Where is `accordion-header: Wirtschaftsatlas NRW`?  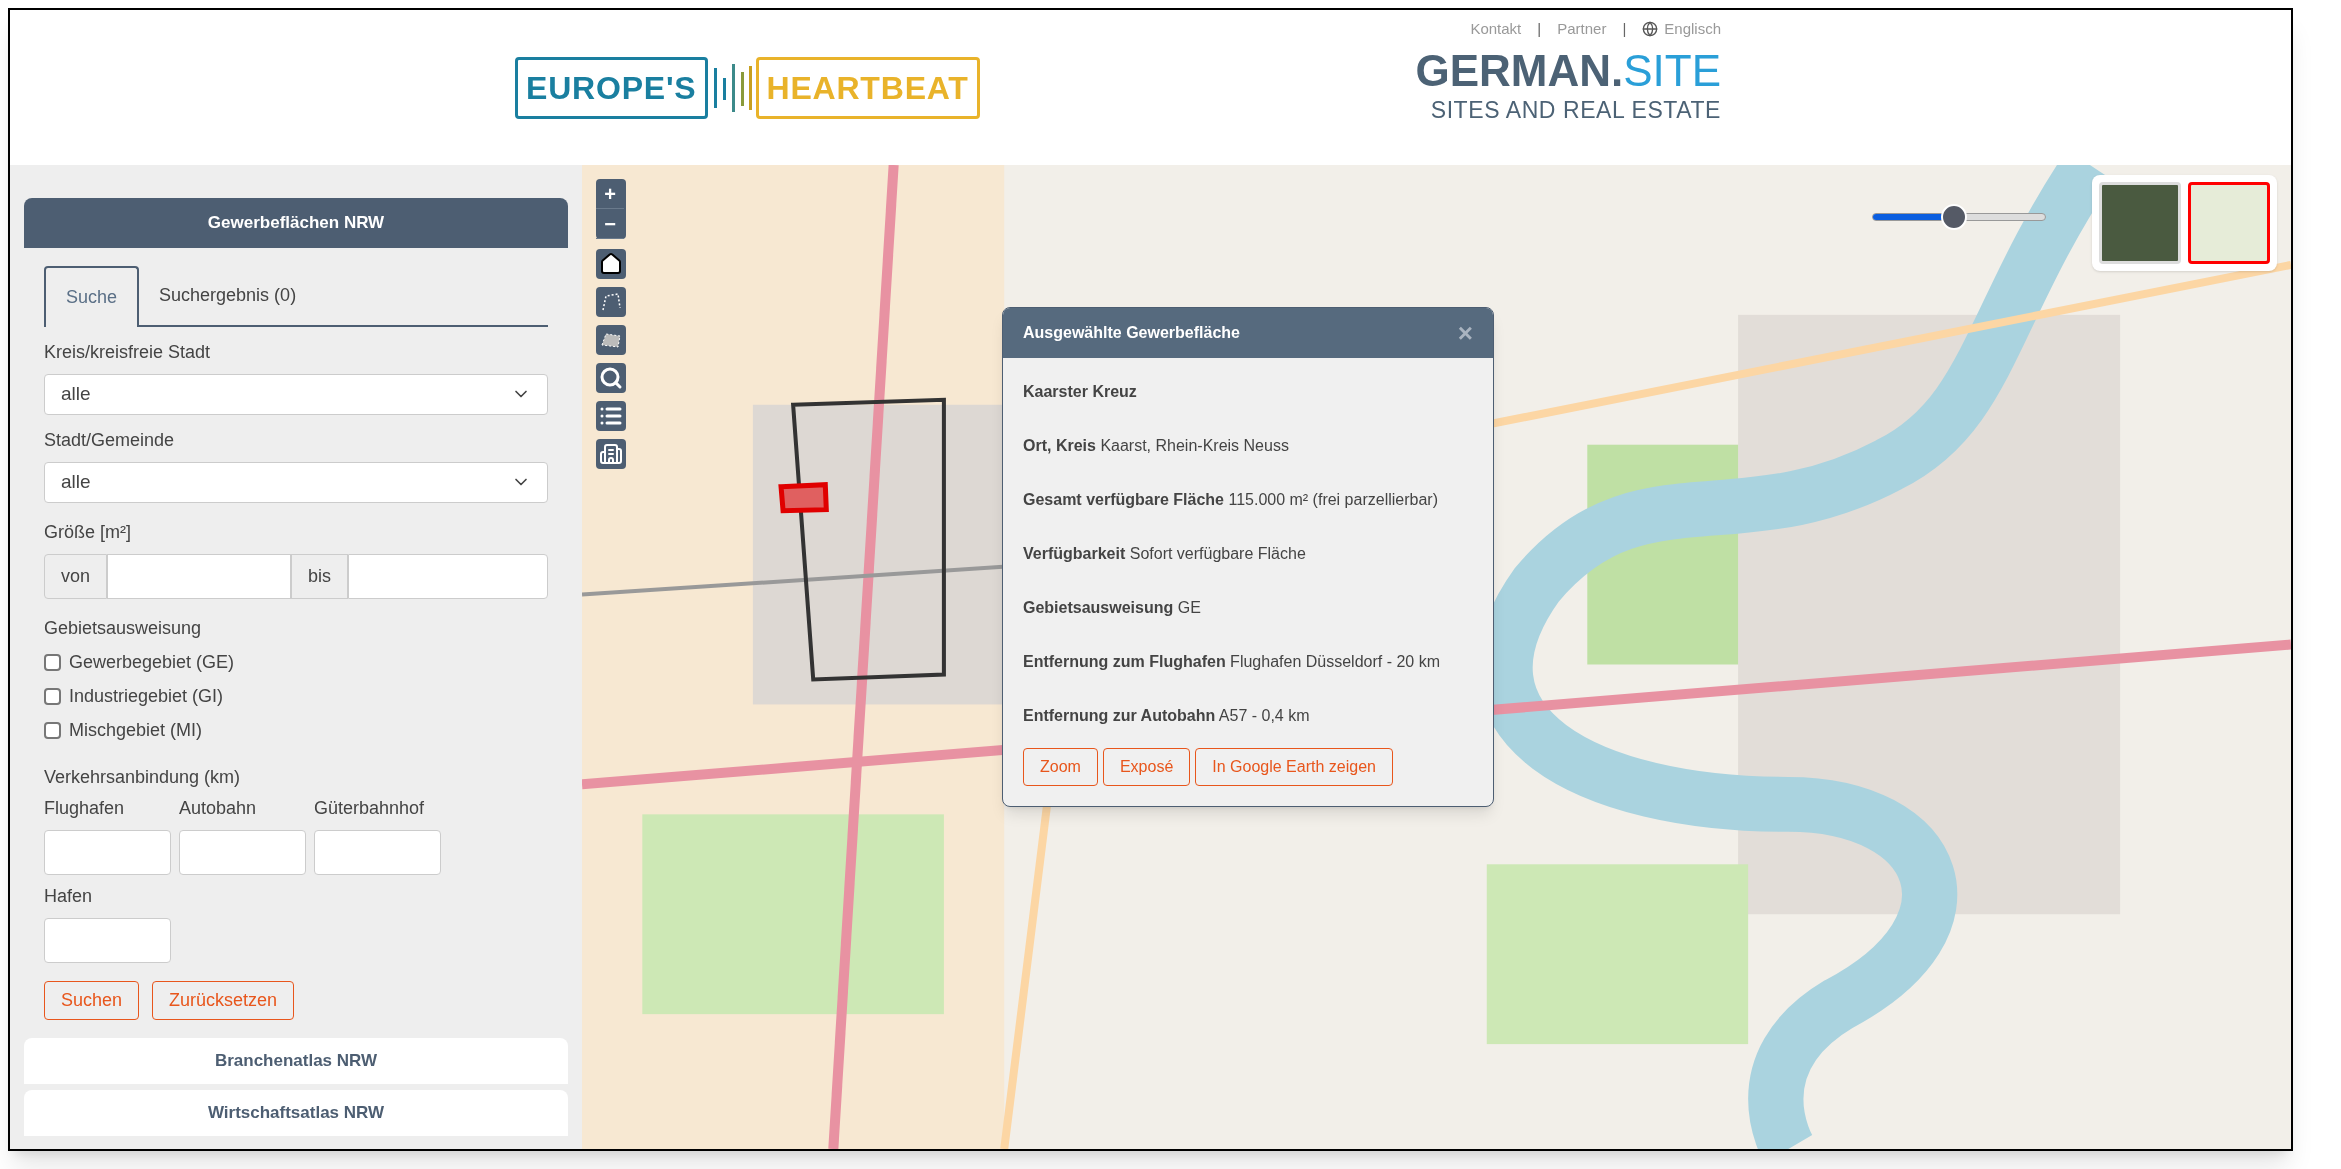 accordion-header: Wirtschaftsatlas NRW is located at coordinates (296, 1112).